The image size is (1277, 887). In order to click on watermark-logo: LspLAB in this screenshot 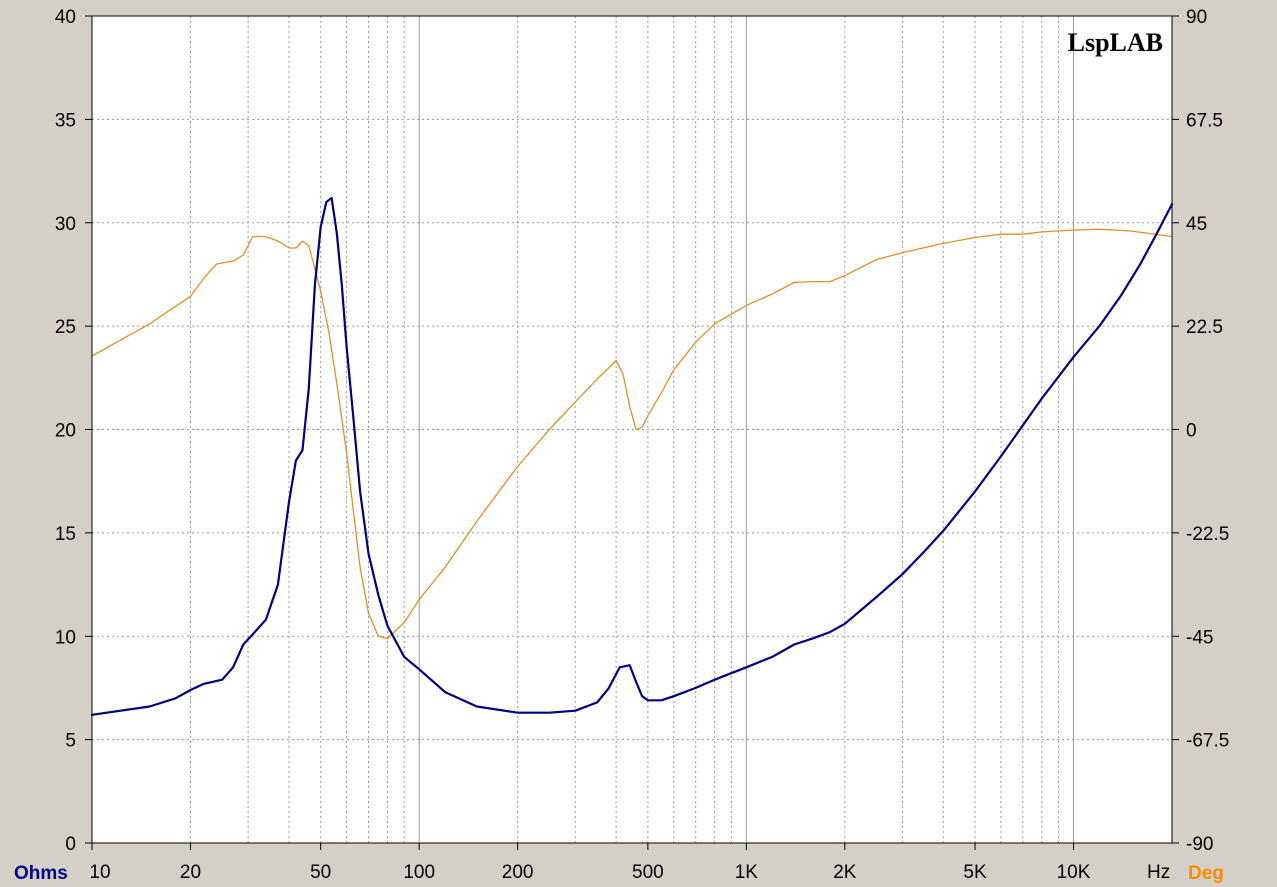, I will do `click(1115, 42)`.